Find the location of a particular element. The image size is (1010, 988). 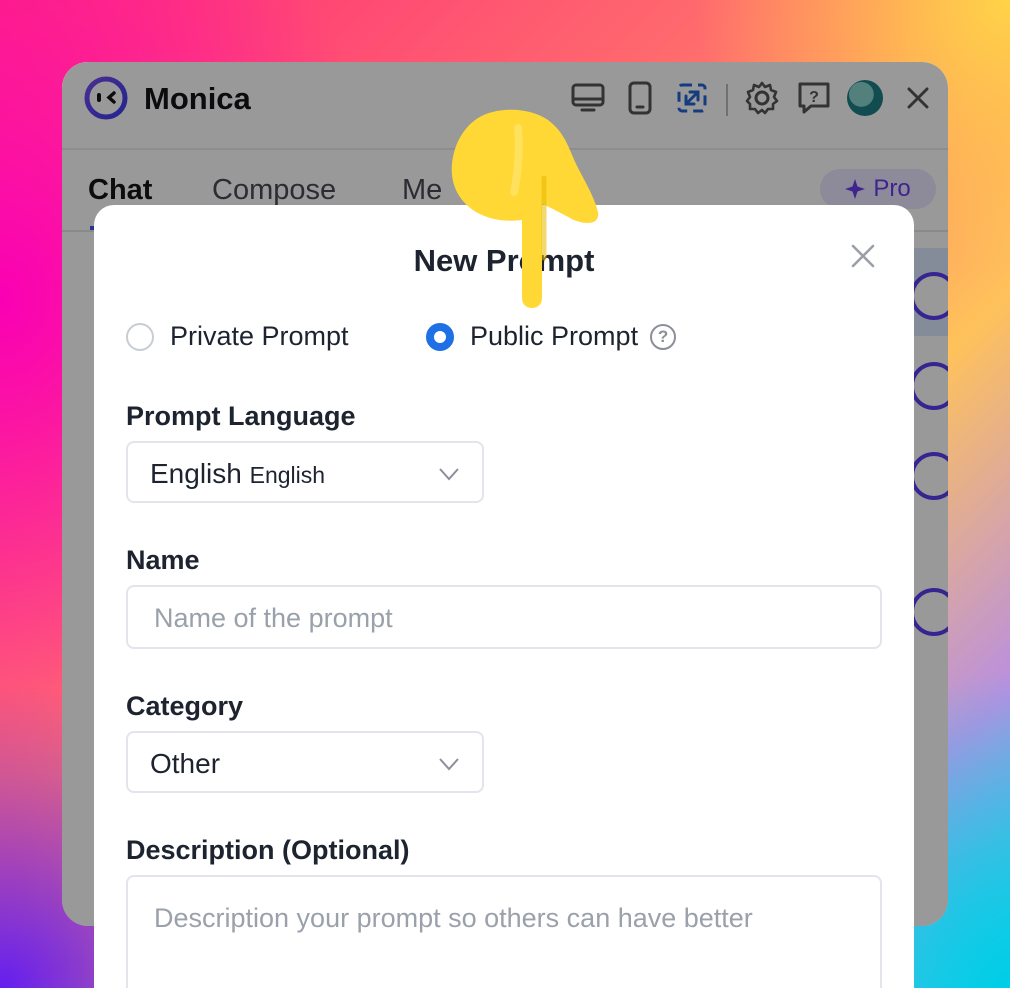

radio-label: Public Prompt is located at coordinates (554, 336).